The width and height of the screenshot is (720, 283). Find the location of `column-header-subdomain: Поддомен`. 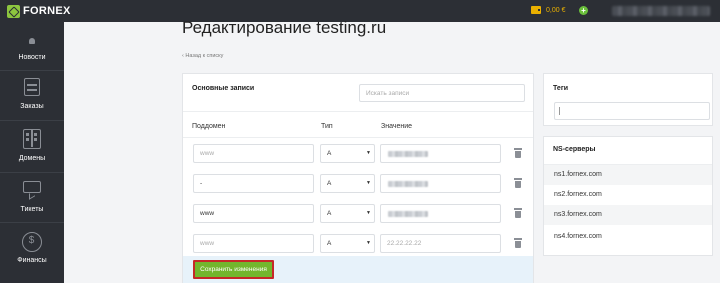

column-header-subdomain: Поддомен is located at coordinates (209, 126).